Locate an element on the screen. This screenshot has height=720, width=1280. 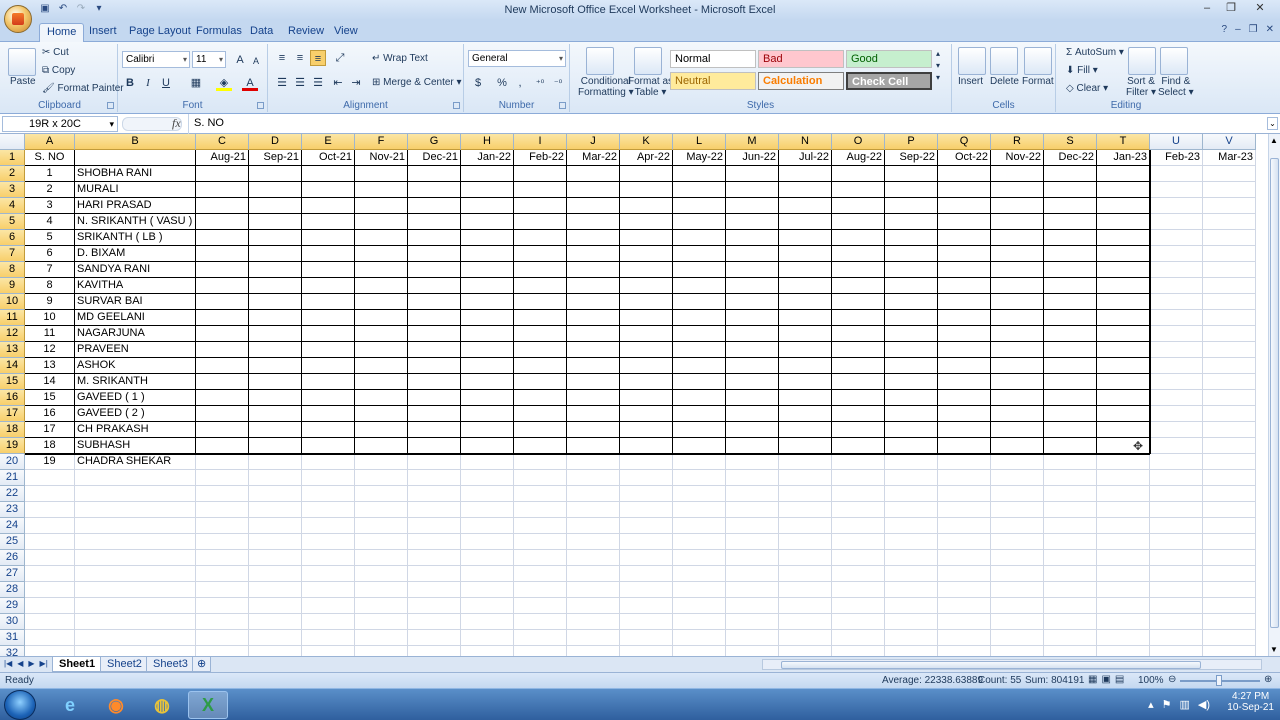
cell-j28 is located at coordinates (593, 590).